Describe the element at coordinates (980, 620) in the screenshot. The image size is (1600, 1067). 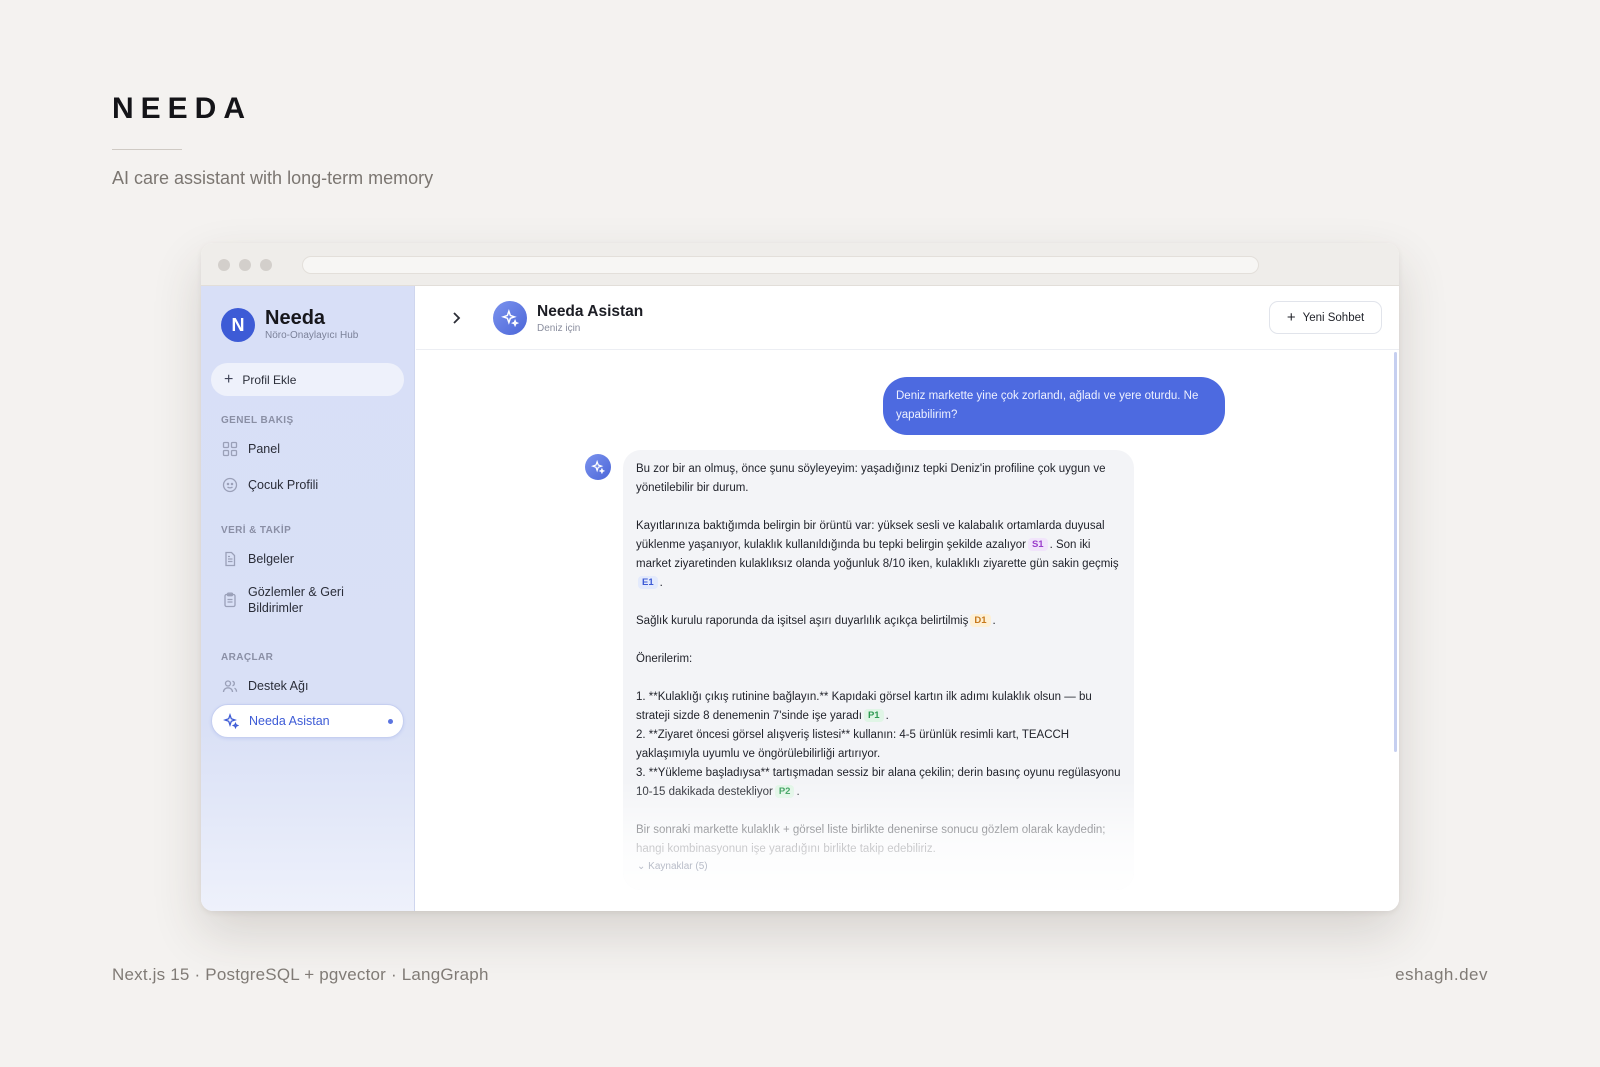
I see `citation-chip-d1: D1` at that location.